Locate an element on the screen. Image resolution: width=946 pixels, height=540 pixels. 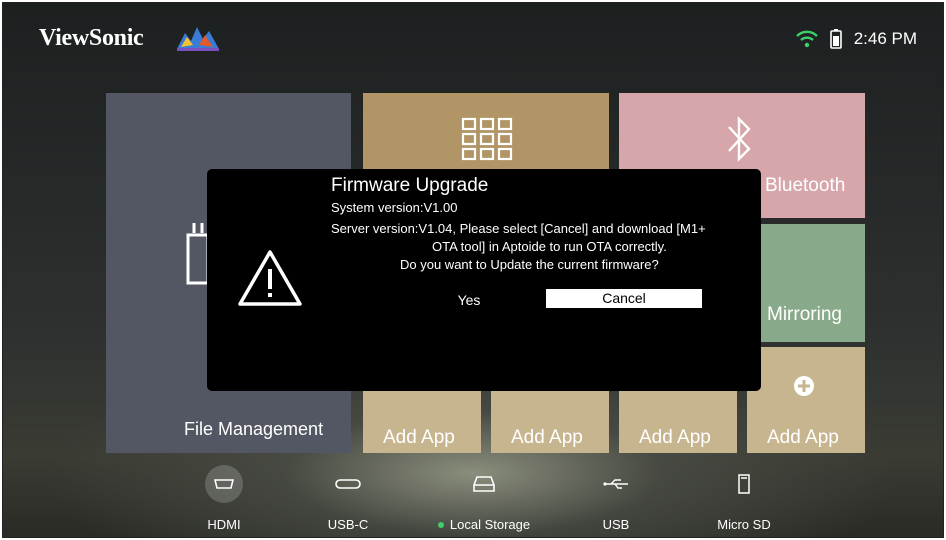
source-usb-c: USB-C is located at coordinates (348, 496).